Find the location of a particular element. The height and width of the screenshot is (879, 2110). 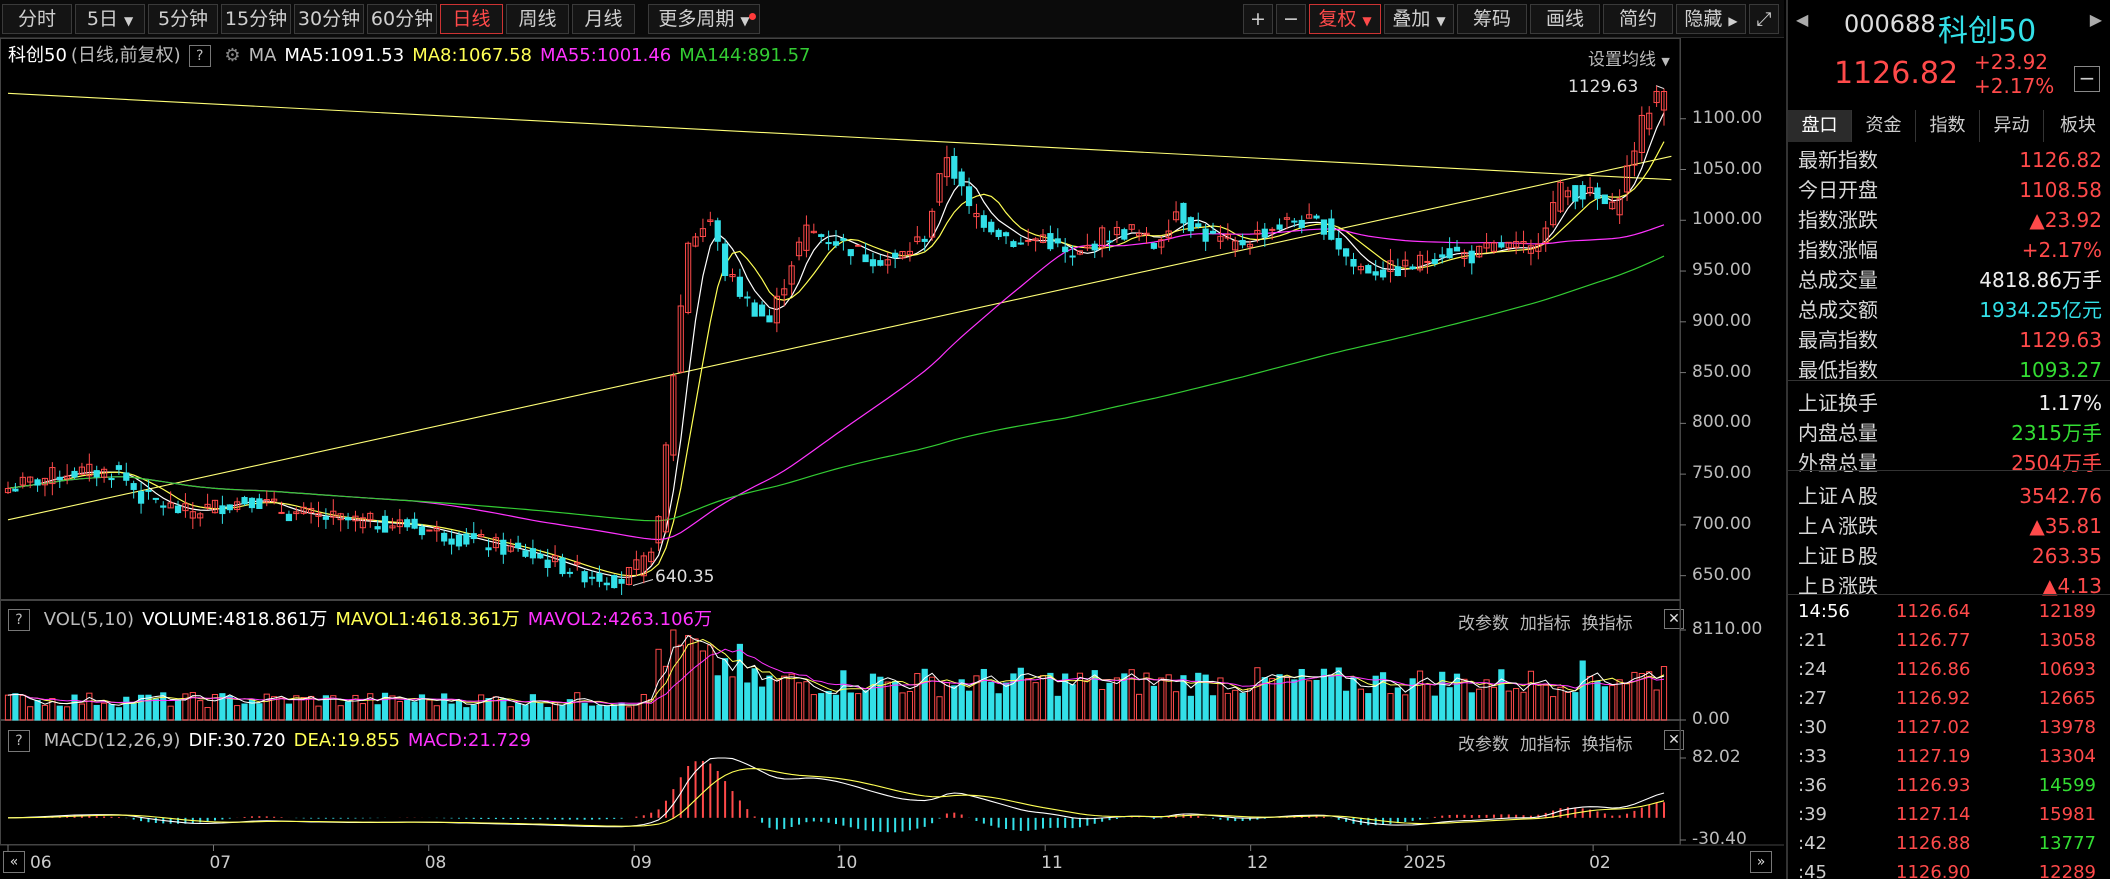

period-weekly: 周线 is located at coordinates (537, 19).